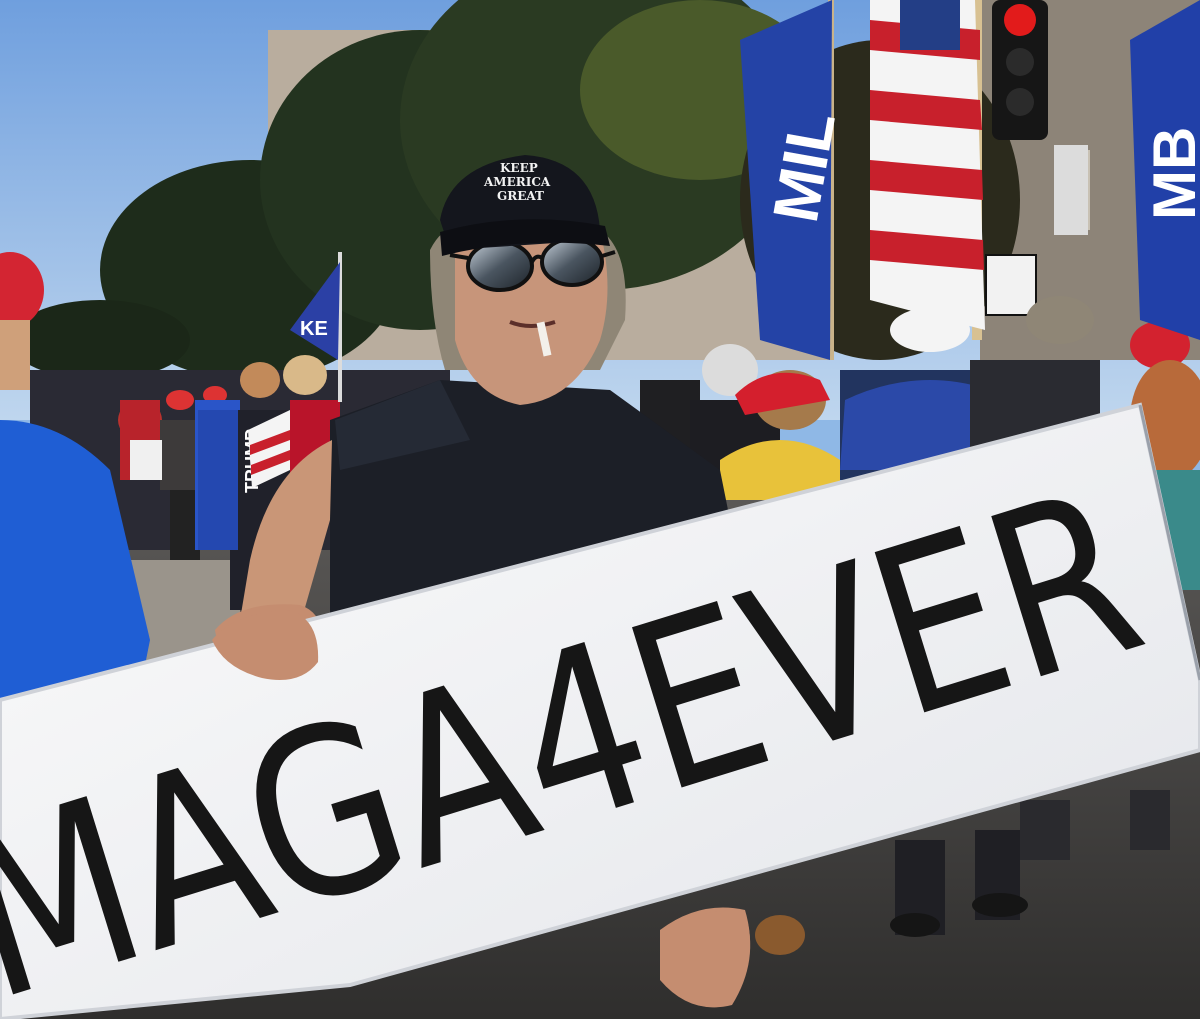 The image size is (1200, 1019). I want to click on flag-american, so click(927, 170).